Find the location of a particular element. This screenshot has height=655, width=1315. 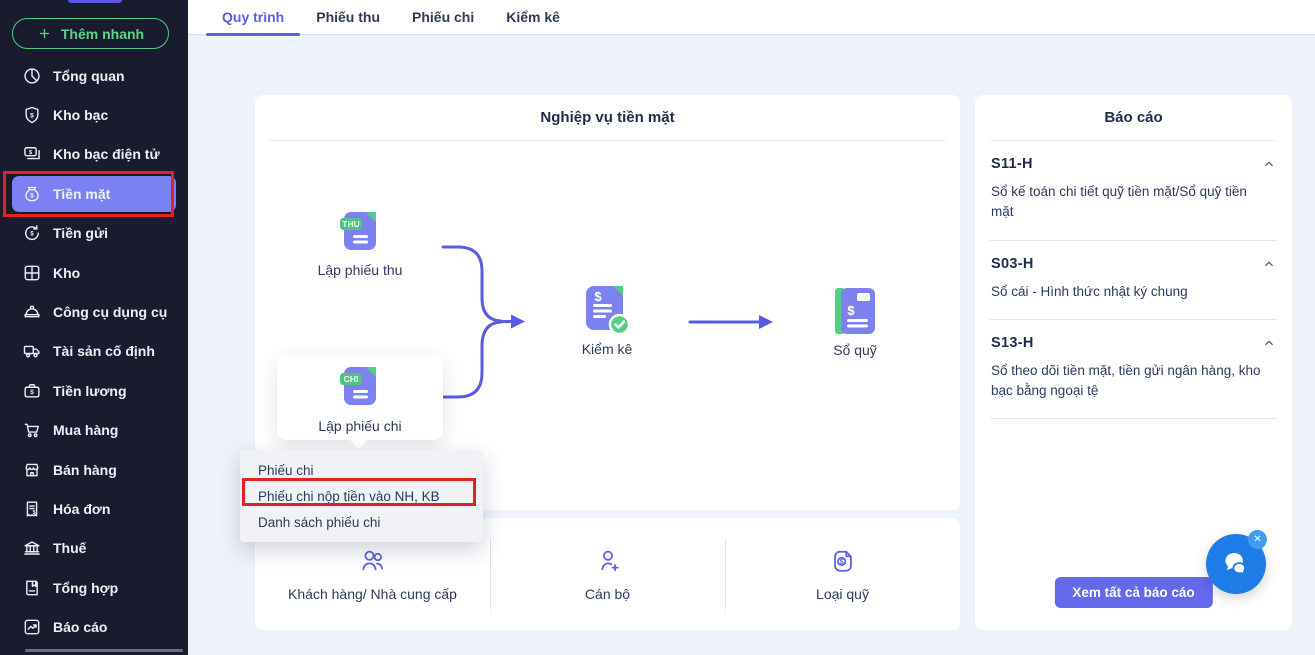

report-item-S03-H: S03-H Sổ cái - Hình thức nhật ký chung is located at coordinates (1133, 280).